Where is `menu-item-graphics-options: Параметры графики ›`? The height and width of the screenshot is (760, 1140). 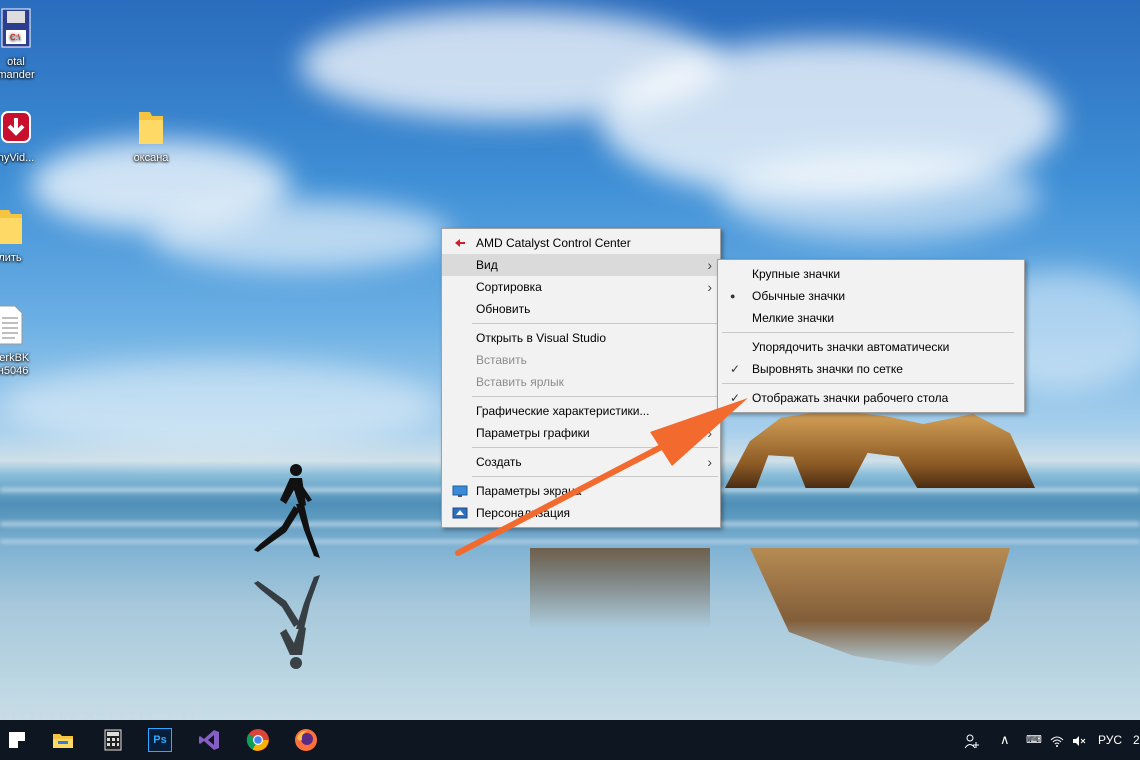 menu-item-graphics-options: Параметры графики › is located at coordinates (581, 433).